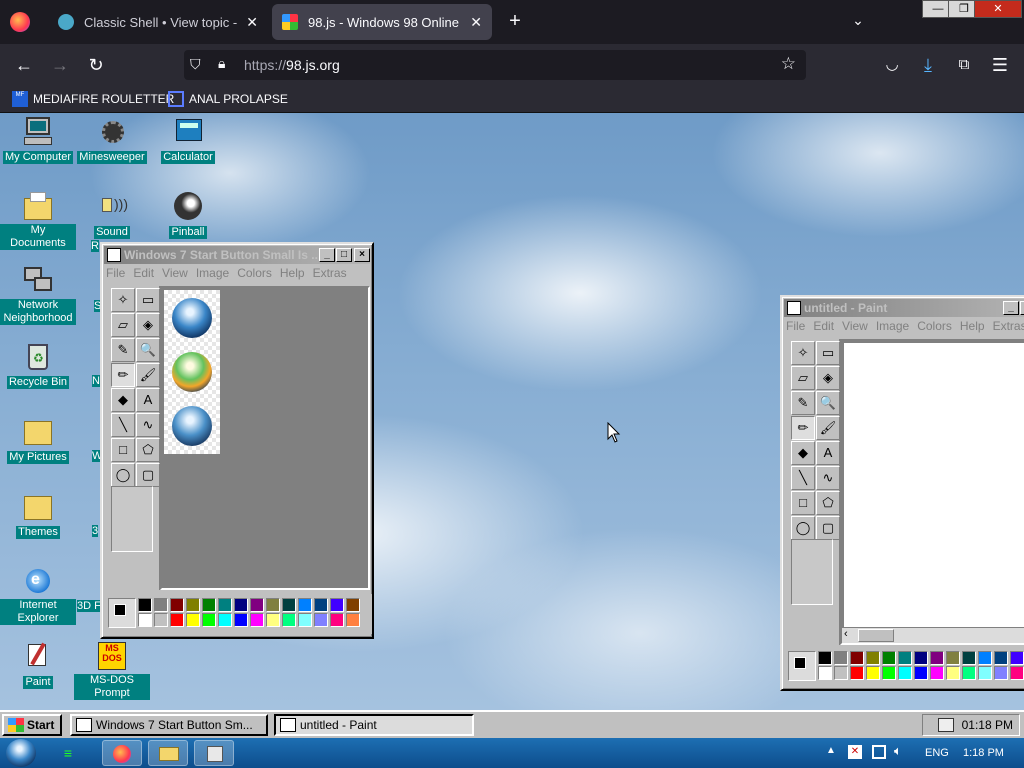  I want to click on win7-start-orb, so click(21, 753).